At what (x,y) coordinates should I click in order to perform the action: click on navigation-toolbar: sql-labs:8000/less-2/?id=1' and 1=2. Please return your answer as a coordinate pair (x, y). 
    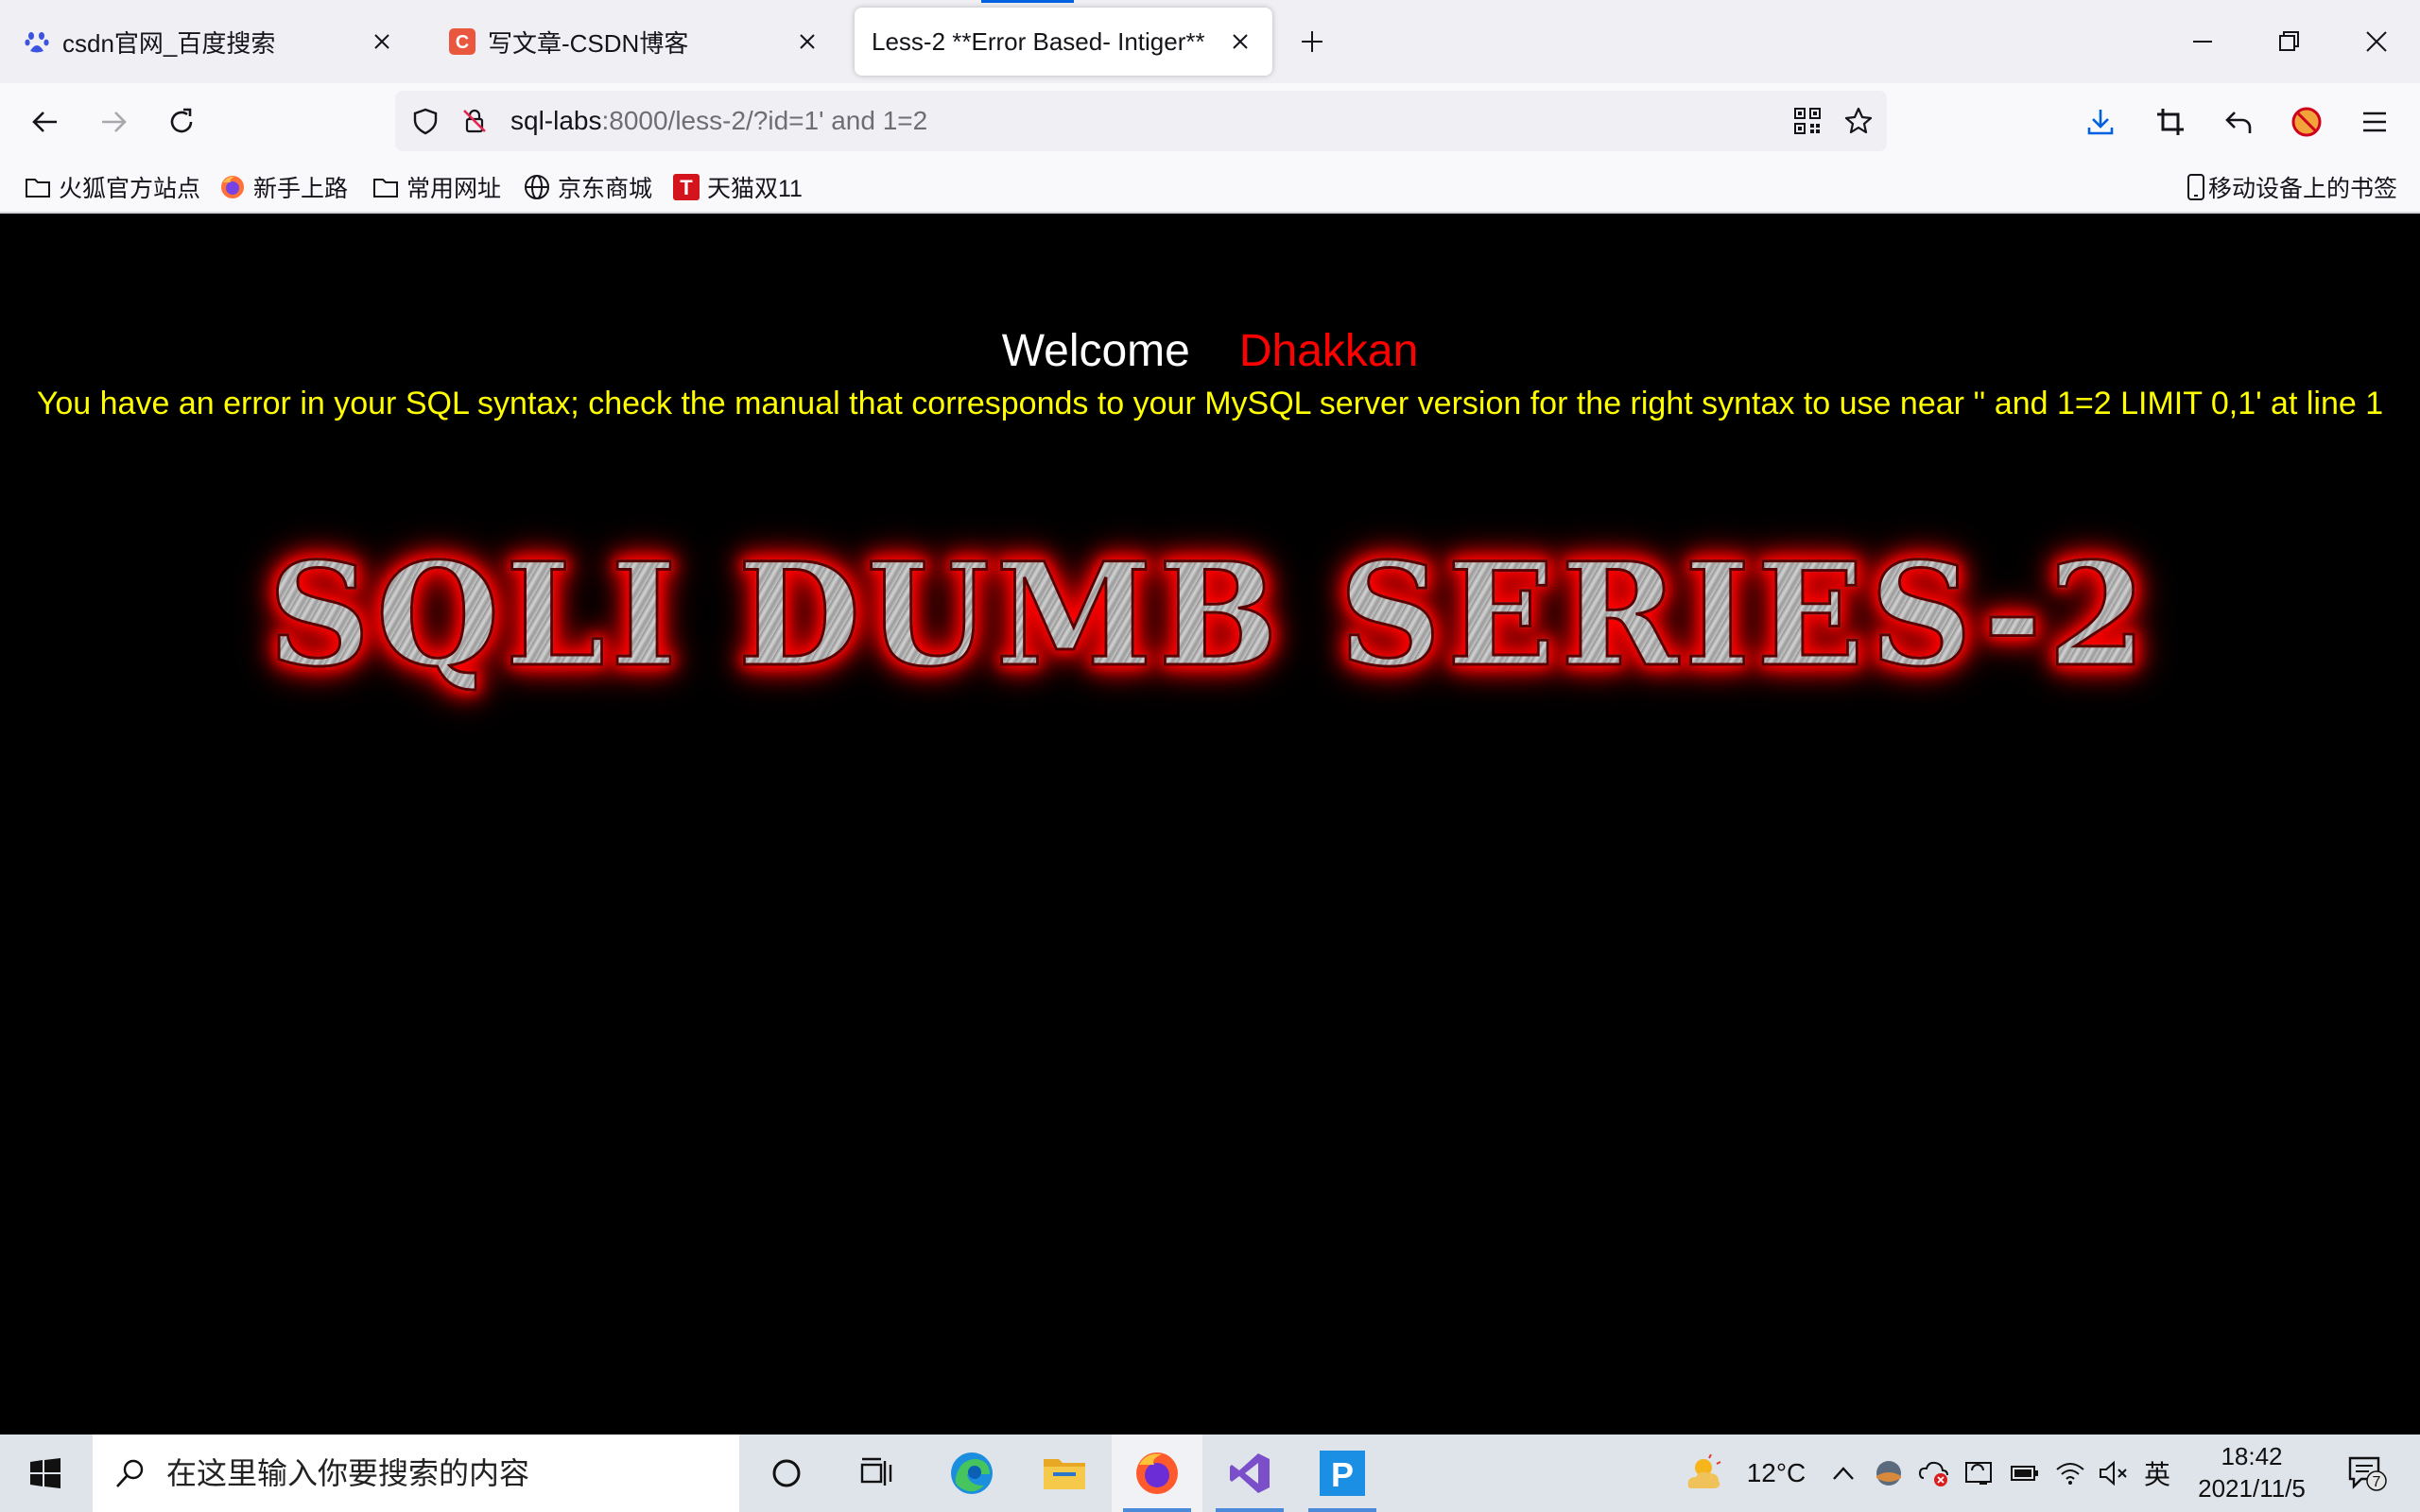
    Looking at the image, I should click on (1210, 122).